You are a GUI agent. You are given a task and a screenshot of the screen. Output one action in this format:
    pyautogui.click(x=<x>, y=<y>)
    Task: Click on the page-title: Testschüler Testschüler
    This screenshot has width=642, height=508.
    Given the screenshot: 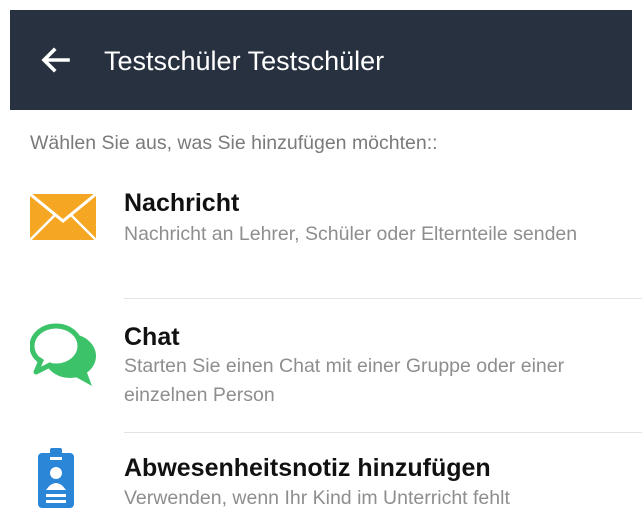 What is the action you would take?
    pyautogui.click(x=244, y=61)
    